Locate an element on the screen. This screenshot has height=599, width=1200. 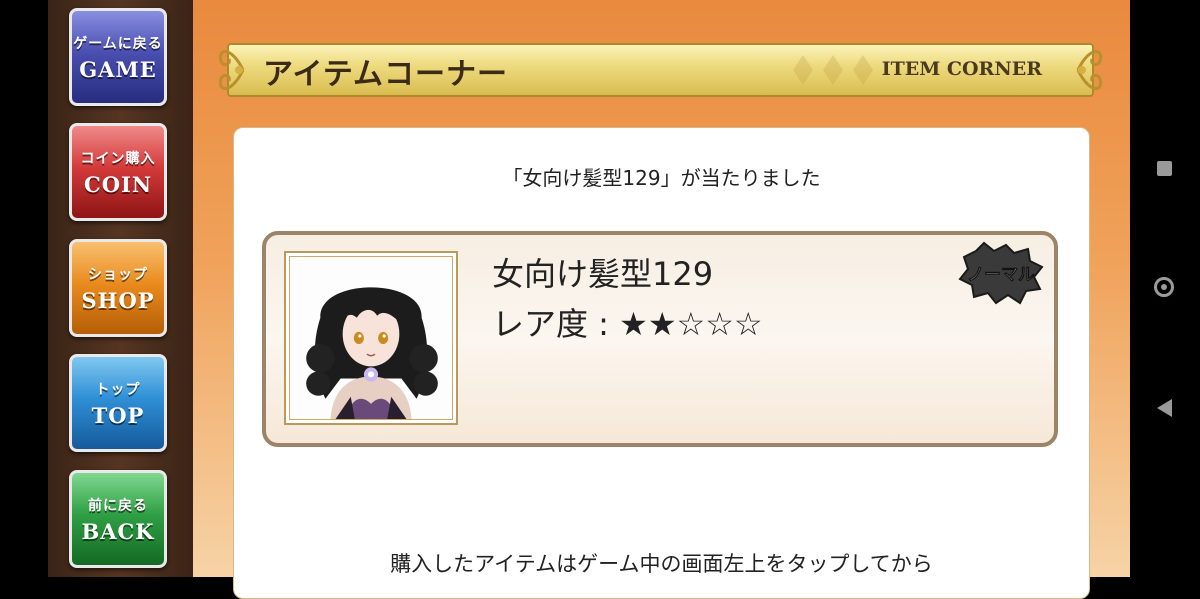
game-button: ゲームに戻る GAME is located at coordinates (118, 57).